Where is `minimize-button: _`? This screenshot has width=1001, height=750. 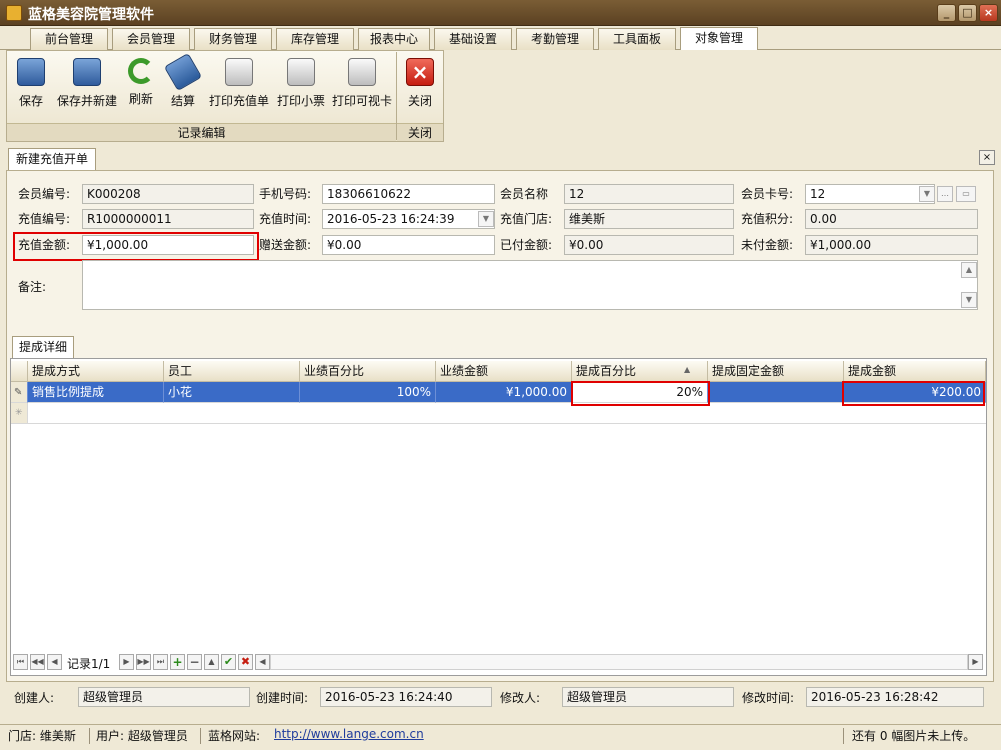 minimize-button: _ is located at coordinates (946, 13).